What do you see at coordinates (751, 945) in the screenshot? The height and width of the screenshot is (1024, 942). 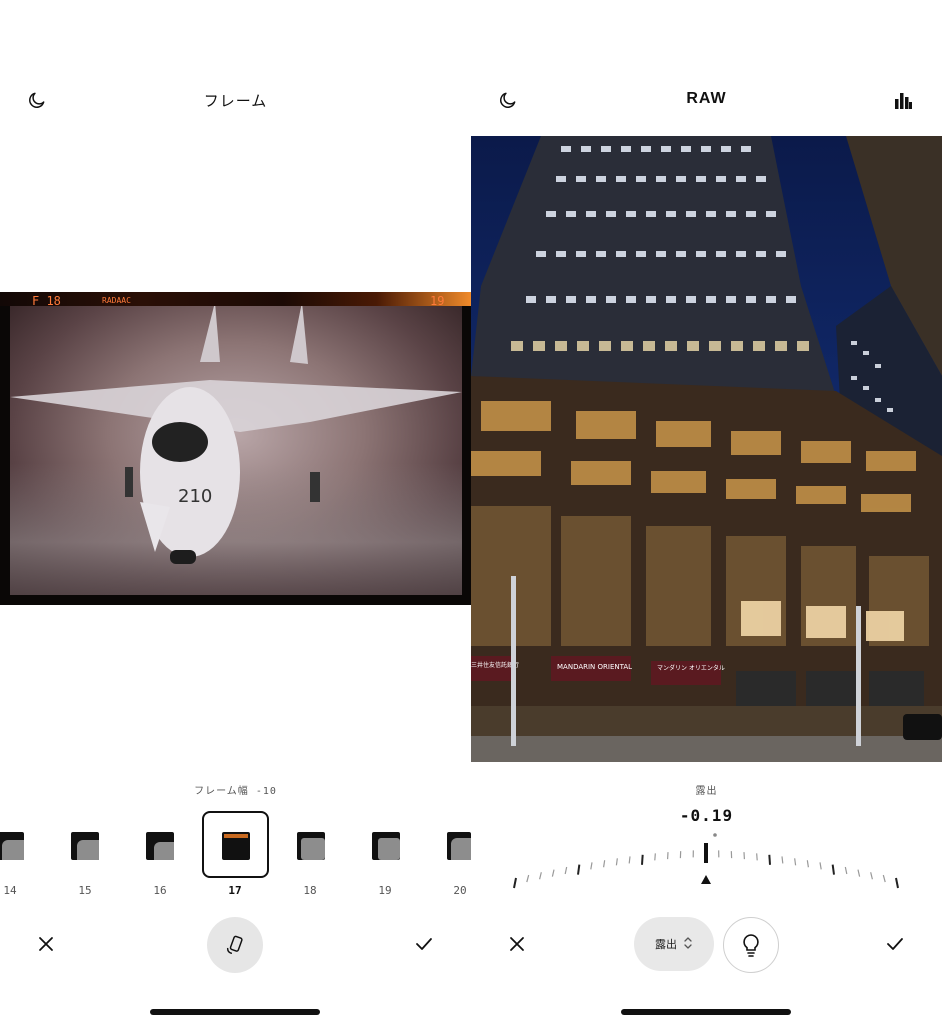 I see `lightbulb-icon` at bounding box center [751, 945].